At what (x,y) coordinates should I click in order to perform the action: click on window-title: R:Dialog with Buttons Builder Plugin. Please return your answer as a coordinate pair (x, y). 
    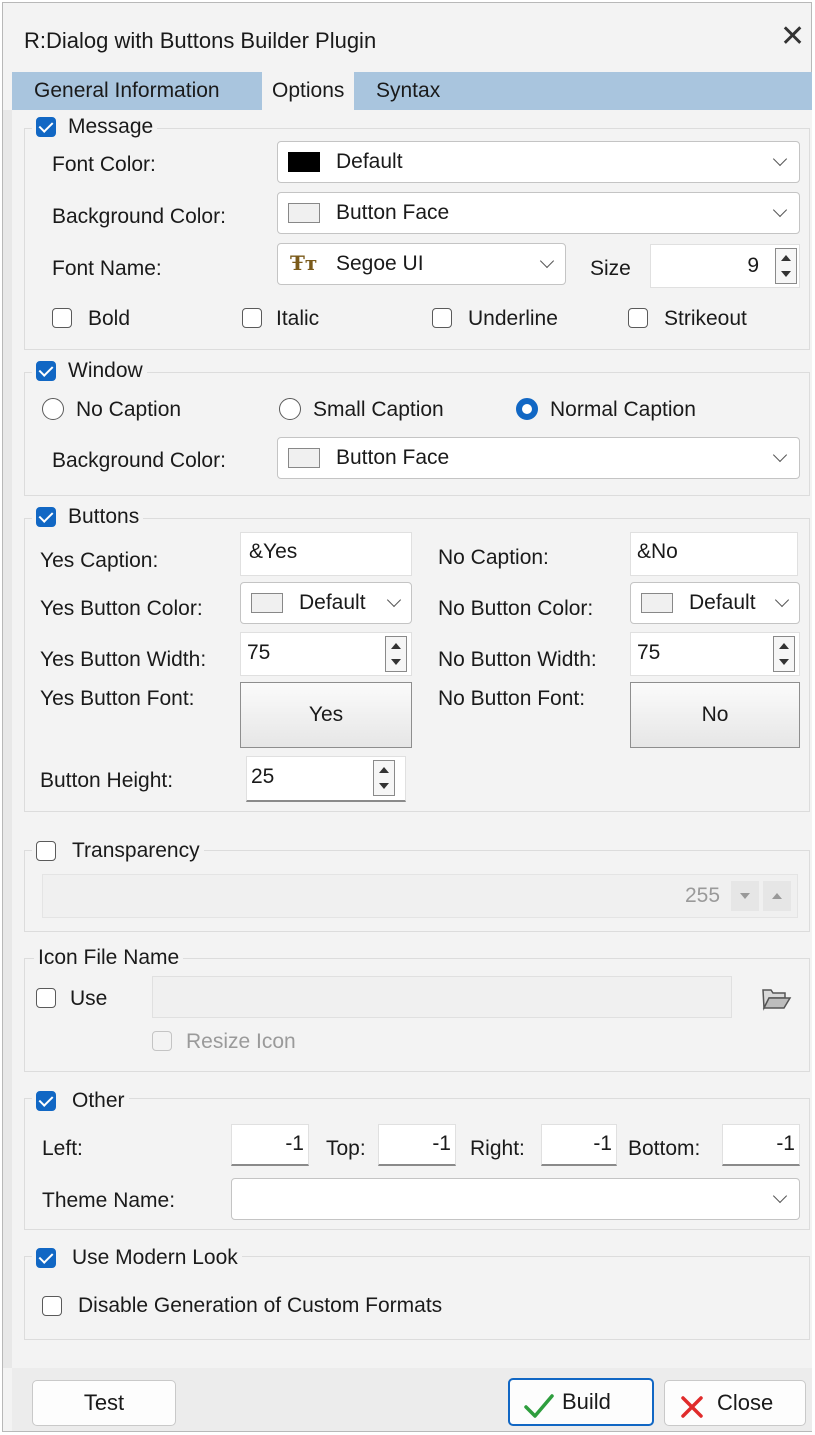
    Looking at the image, I should click on (200, 40).